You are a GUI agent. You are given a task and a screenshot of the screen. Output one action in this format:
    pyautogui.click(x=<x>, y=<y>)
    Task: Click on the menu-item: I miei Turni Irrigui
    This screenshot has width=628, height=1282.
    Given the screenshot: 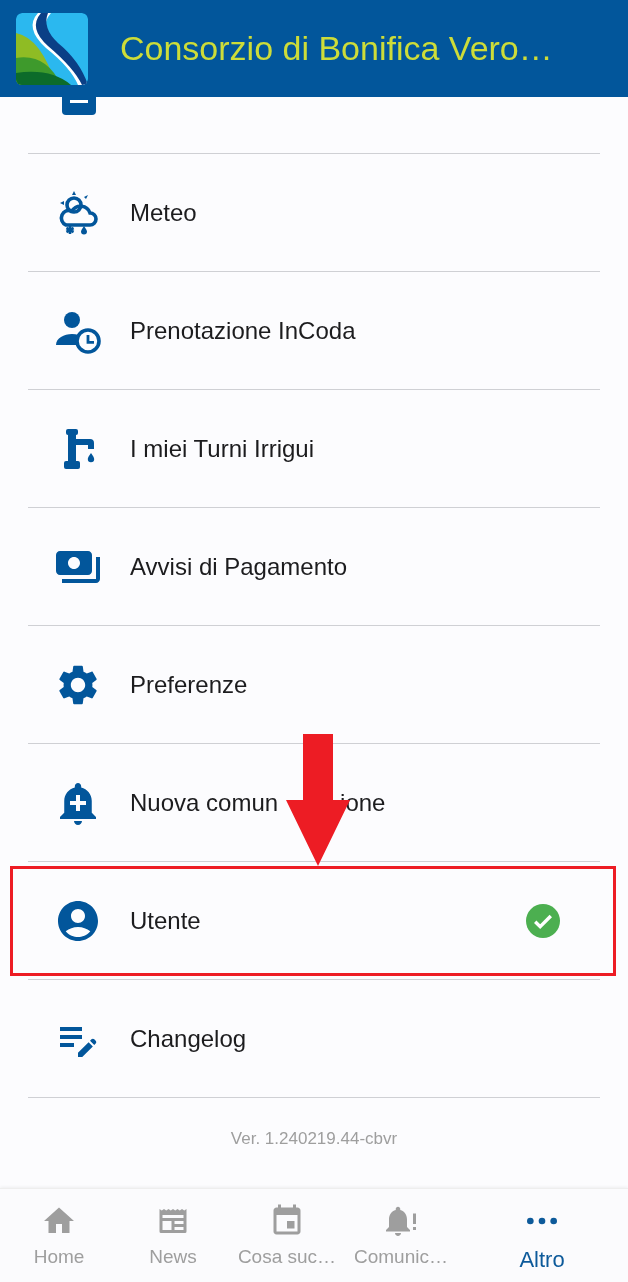 What is the action you would take?
    pyautogui.click(x=314, y=449)
    